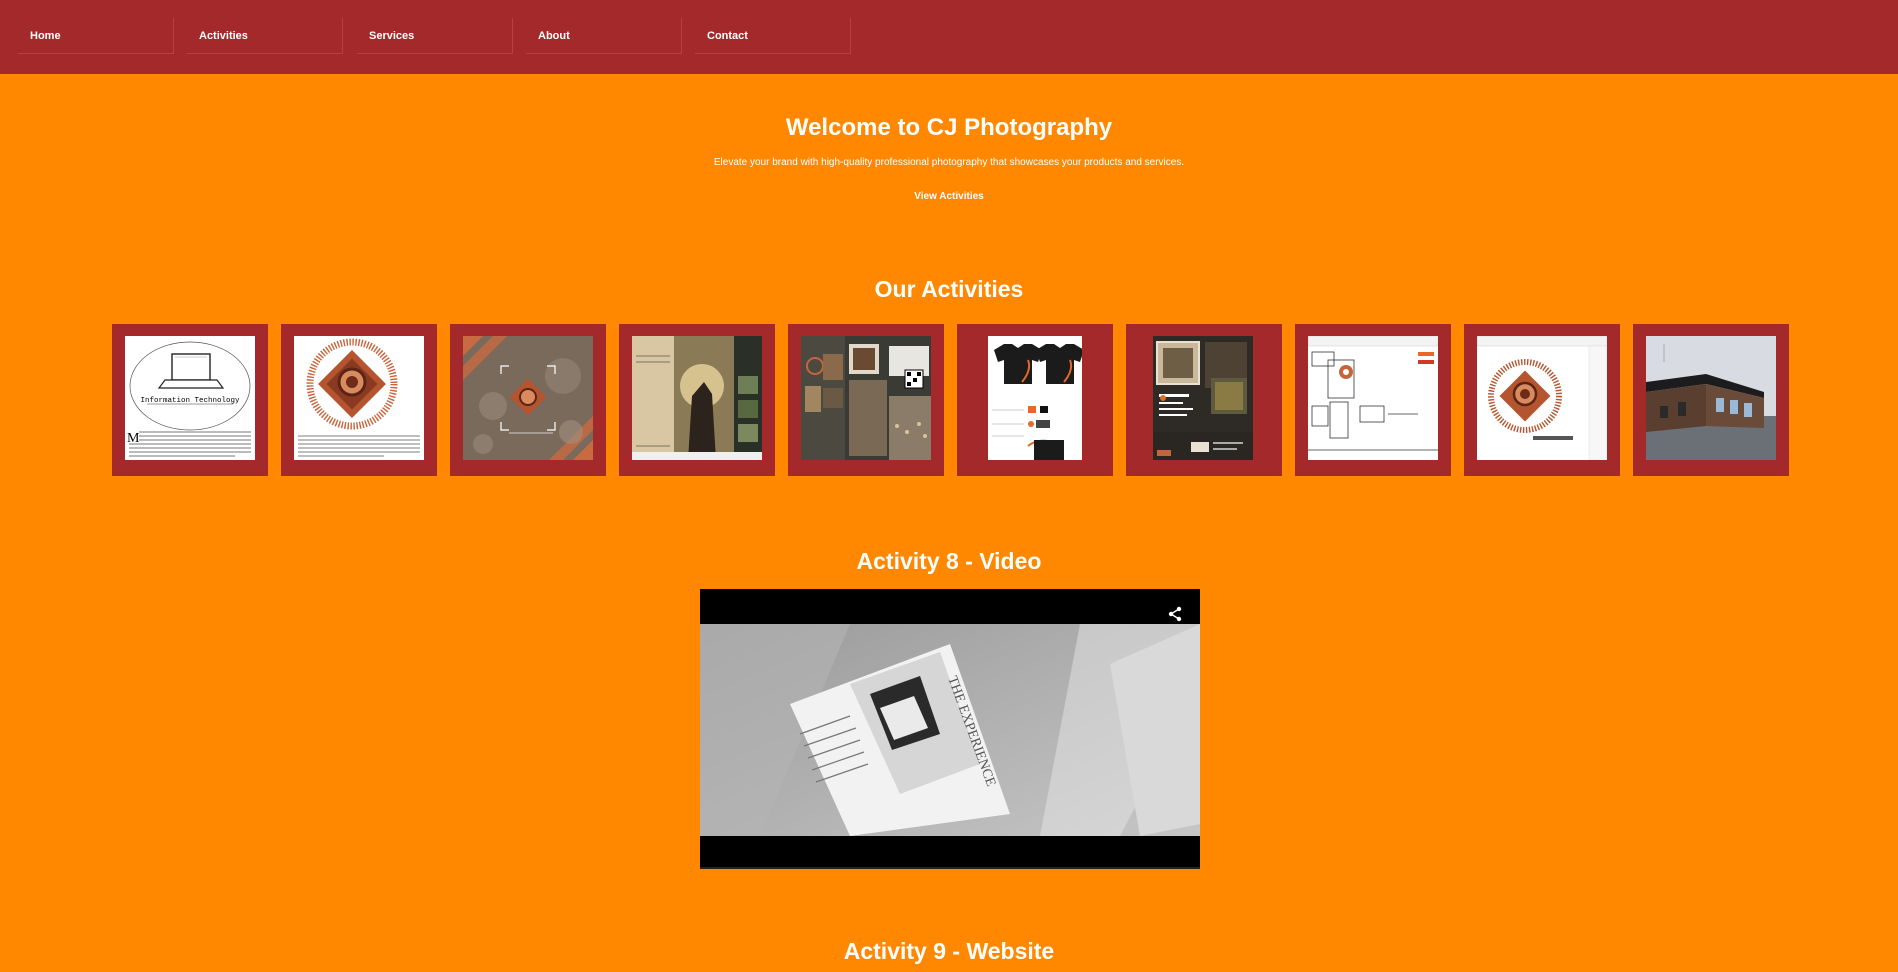 The height and width of the screenshot is (972, 1898). What do you see at coordinates (949, 289) in the screenshot?
I see `activities-heading: Our Activities` at bounding box center [949, 289].